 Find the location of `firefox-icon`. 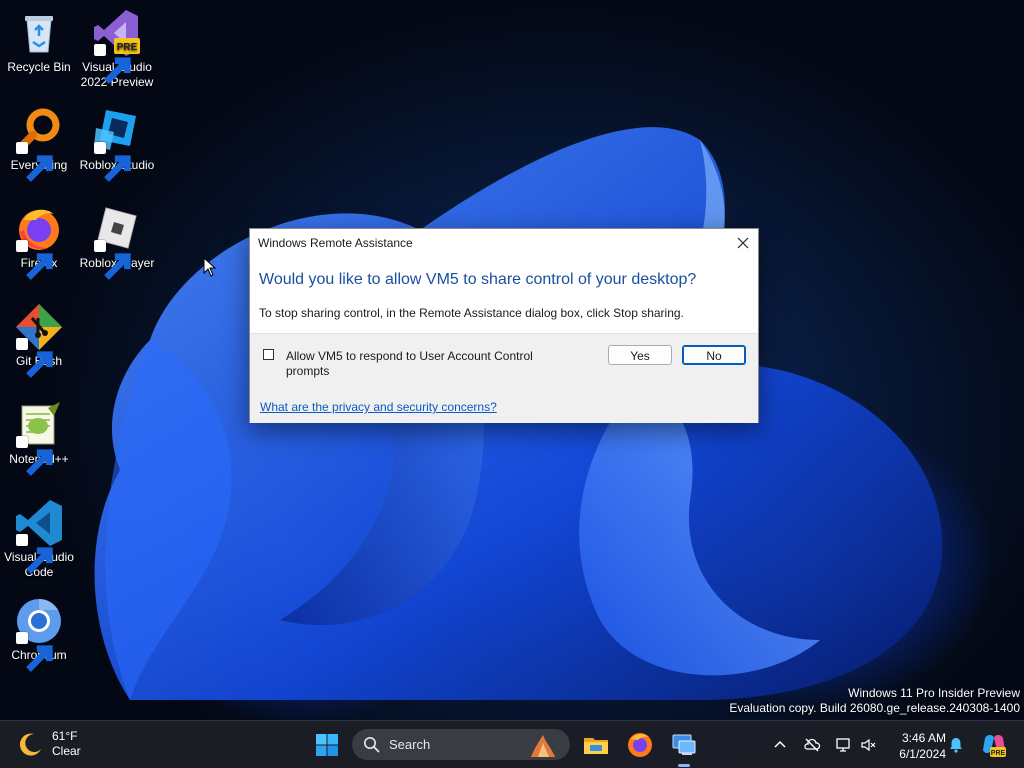

firefox-icon is located at coordinates (640, 745).